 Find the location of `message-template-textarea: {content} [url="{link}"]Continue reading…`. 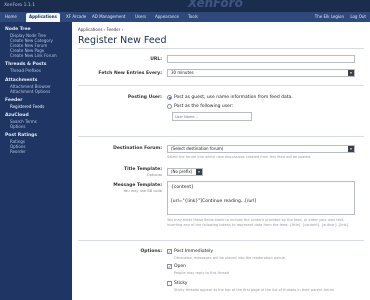

message-template-textarea: {content} [url="{link}"]Continue reading… is located at coordinates (261, 198).